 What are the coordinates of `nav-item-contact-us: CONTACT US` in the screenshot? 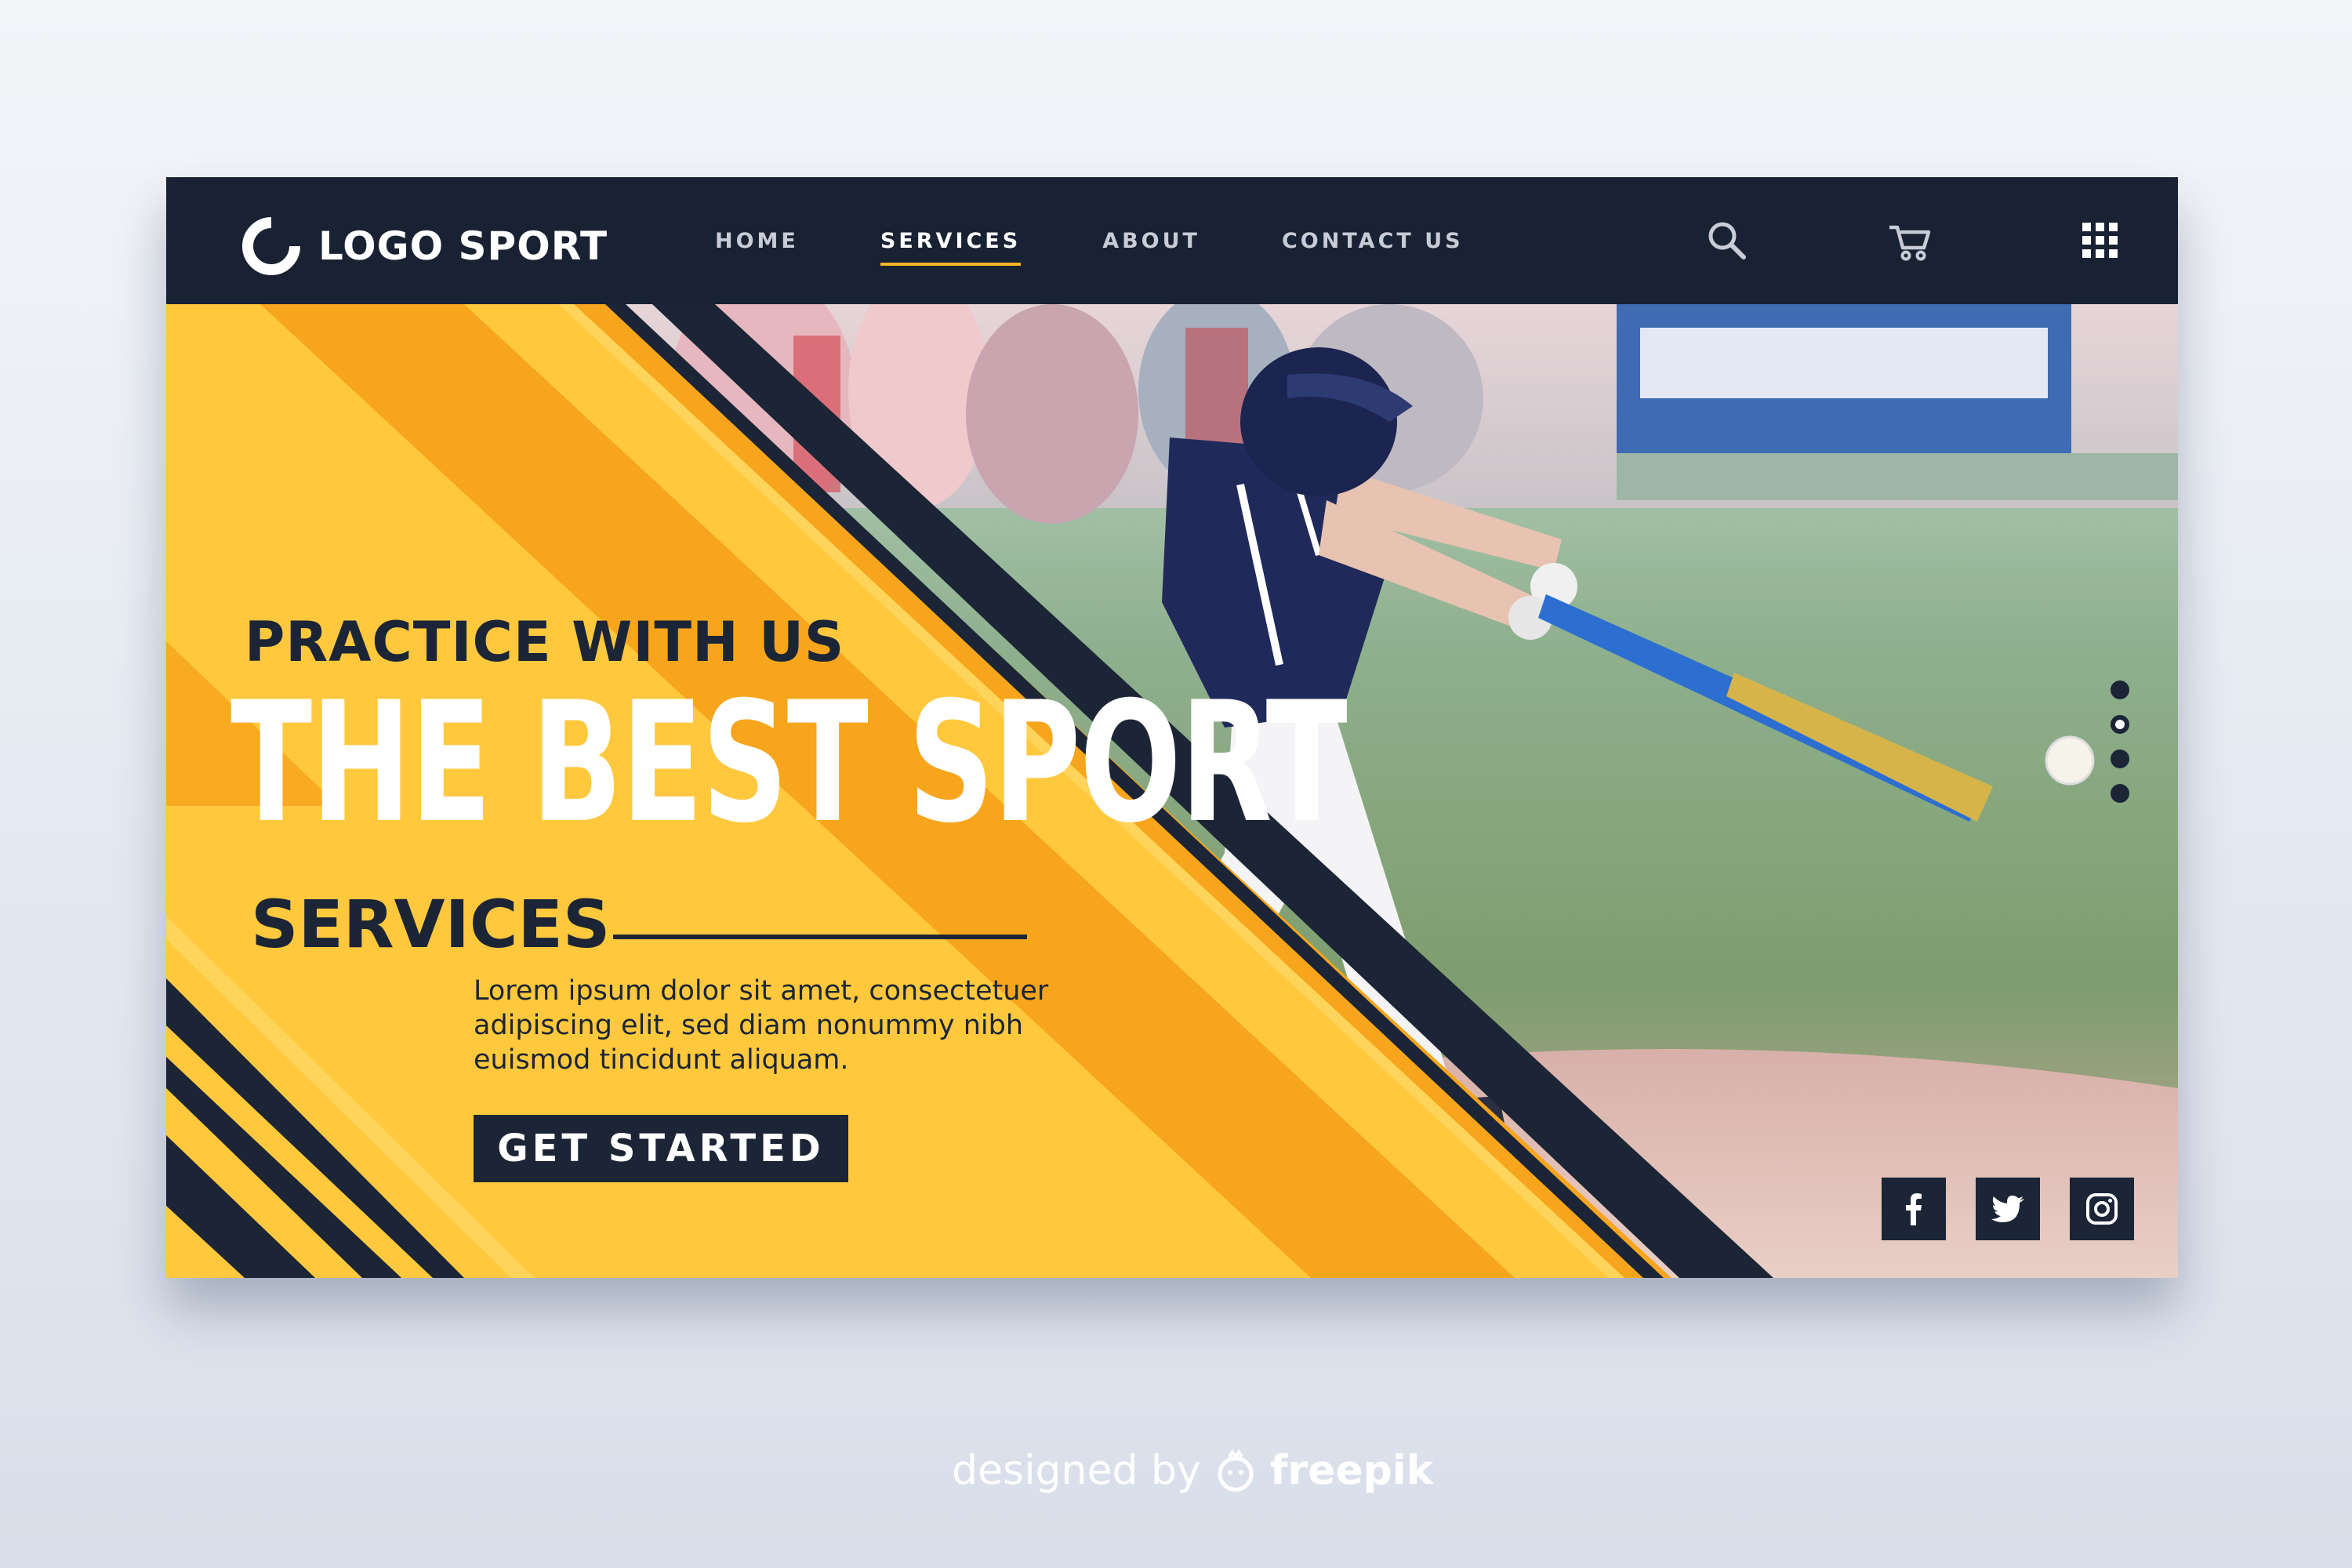 It's located at (1373, 241).